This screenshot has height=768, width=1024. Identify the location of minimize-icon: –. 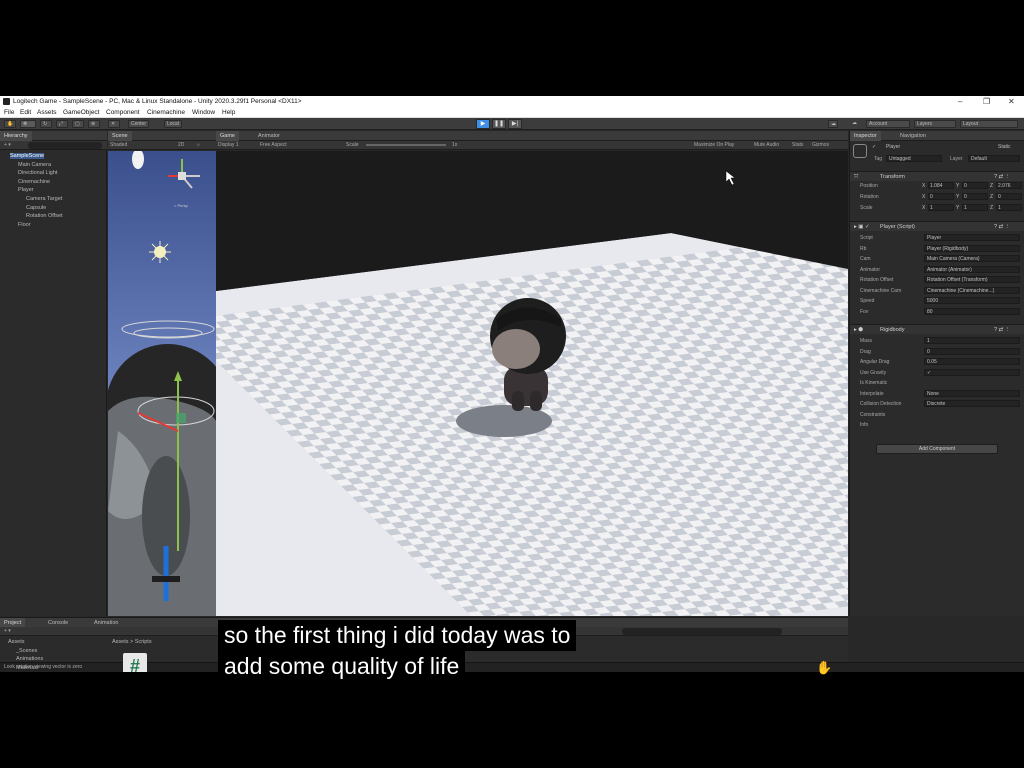
(960, 101).